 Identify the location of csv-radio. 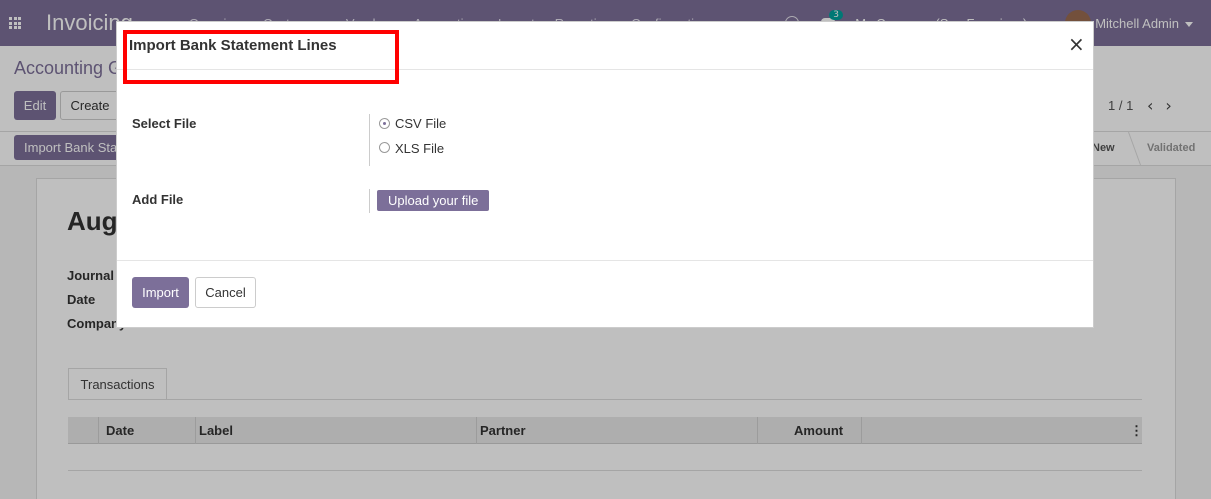
(384, 123).